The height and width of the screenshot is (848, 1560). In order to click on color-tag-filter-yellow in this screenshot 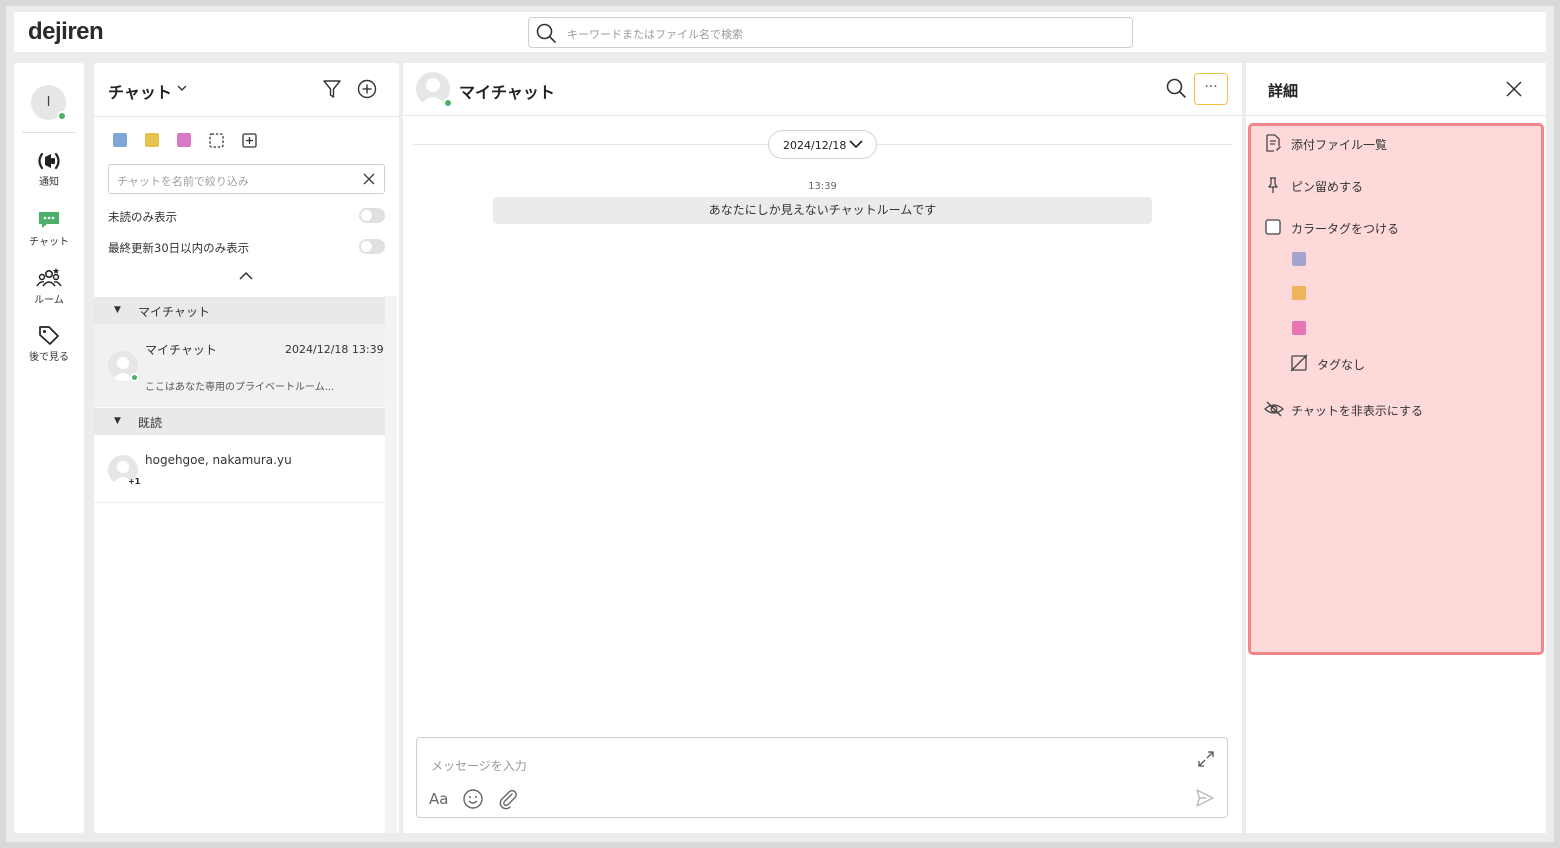, I will do `click(152, 140)`.